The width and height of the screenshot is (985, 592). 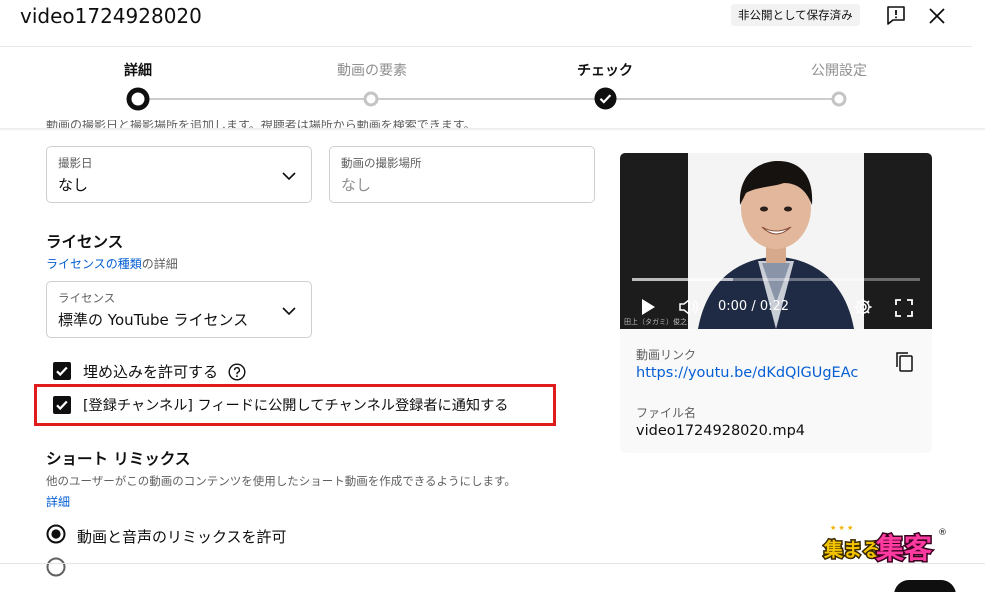 I want to click on upload-stepper: 詳細 動画の要素 チェック 公開設定, so click(x=492, y=88).